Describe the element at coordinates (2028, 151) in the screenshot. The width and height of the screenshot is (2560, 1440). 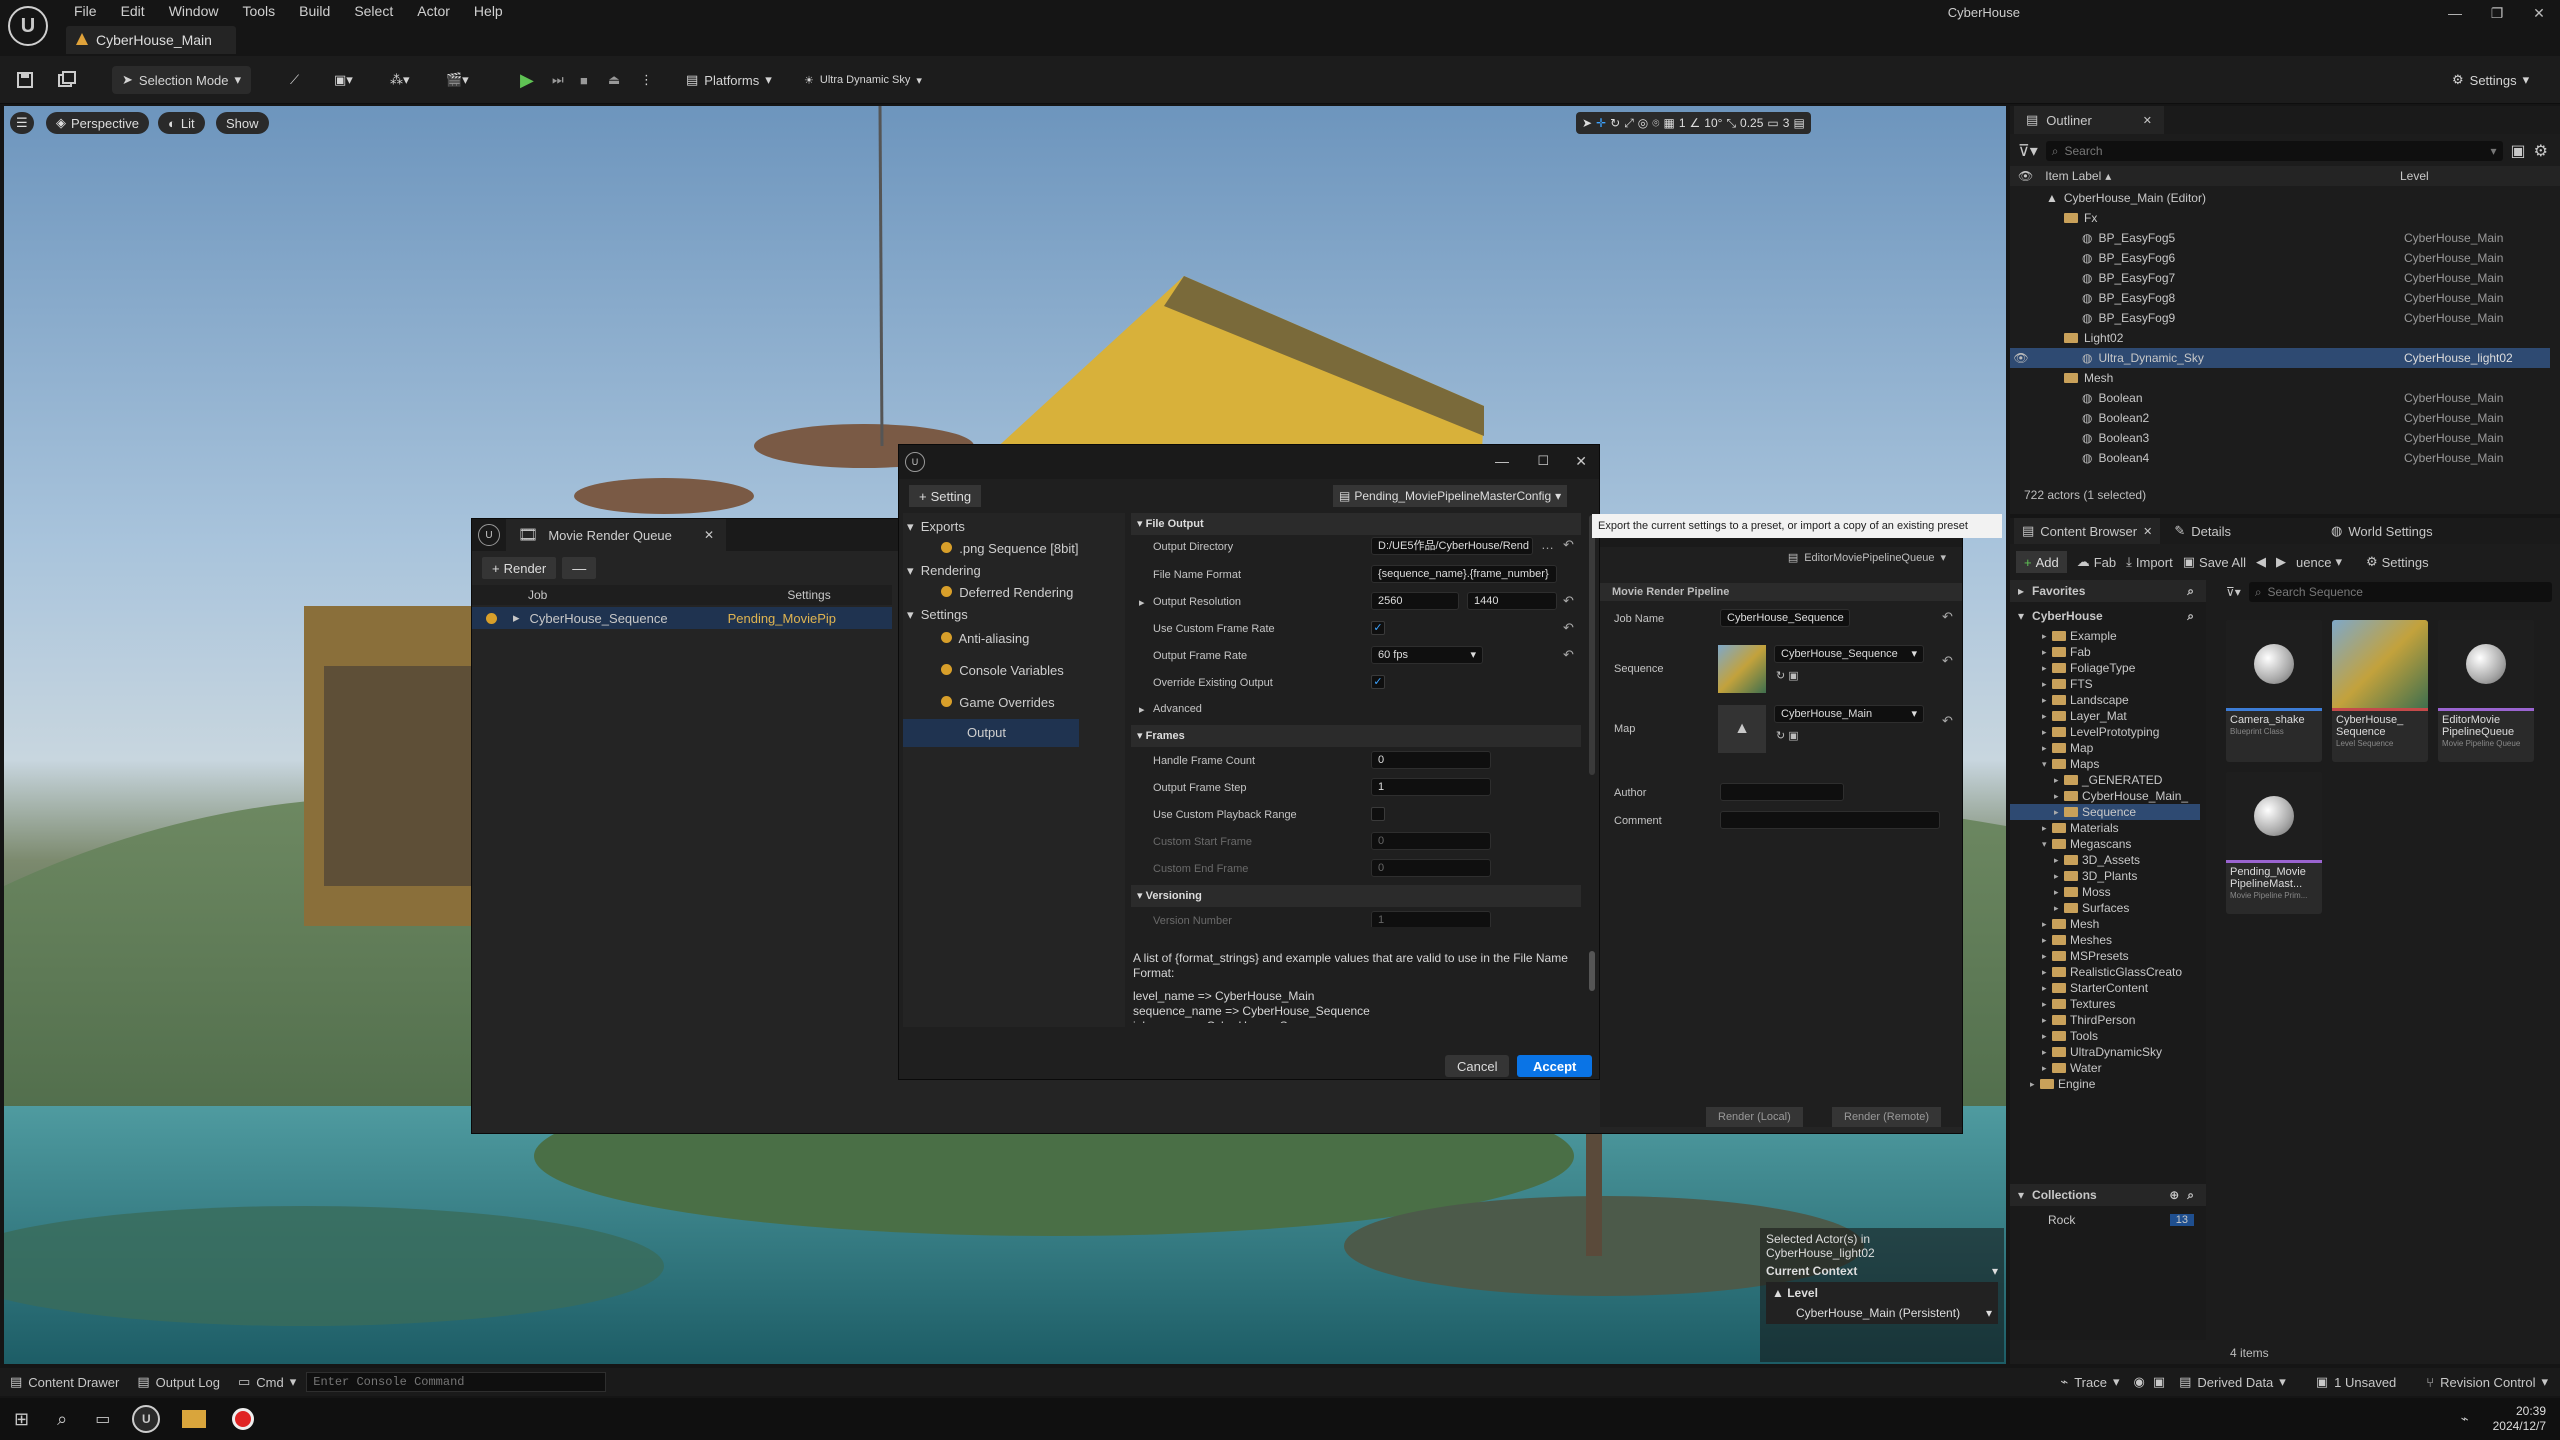
I see `filter-icon: ⊽▾` at that location.